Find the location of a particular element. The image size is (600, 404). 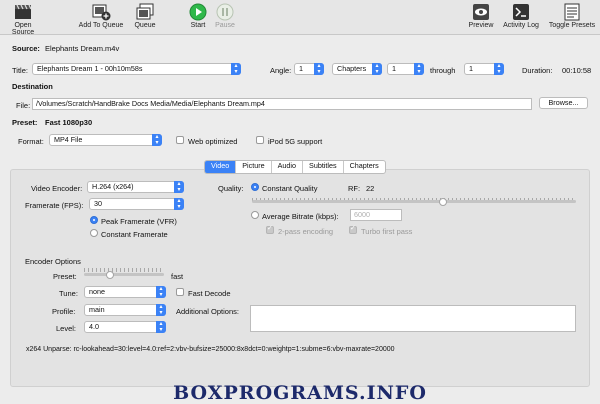

encoder-preset-ticks is located at coordinates (124, 270).